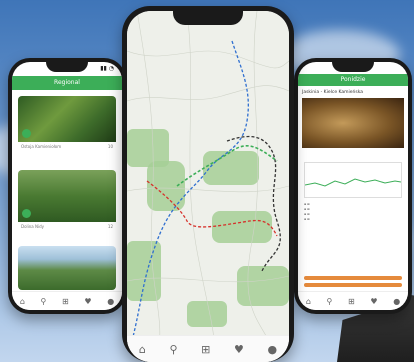  What do you see at coordinates (67, 226) in the screenshot?
I see `card-caption: Dolina Nidy 12` at bounding box center [67, 226].